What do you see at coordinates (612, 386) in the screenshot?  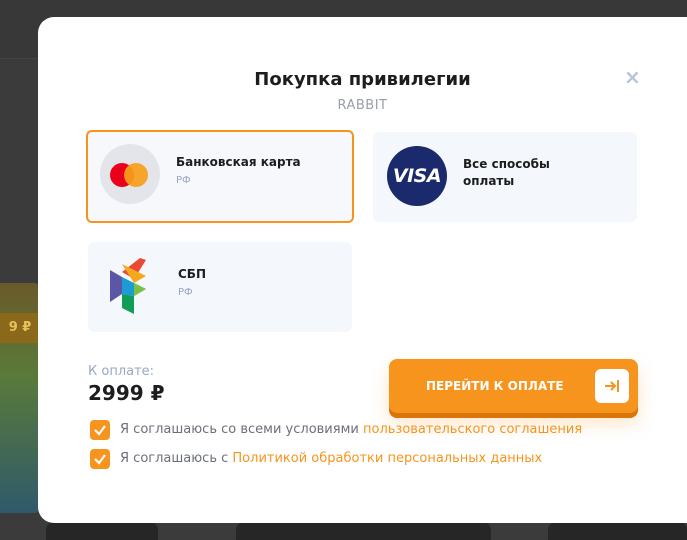 I see `arrow-right-to-bracket-icon` at bounding box center [612, 386].